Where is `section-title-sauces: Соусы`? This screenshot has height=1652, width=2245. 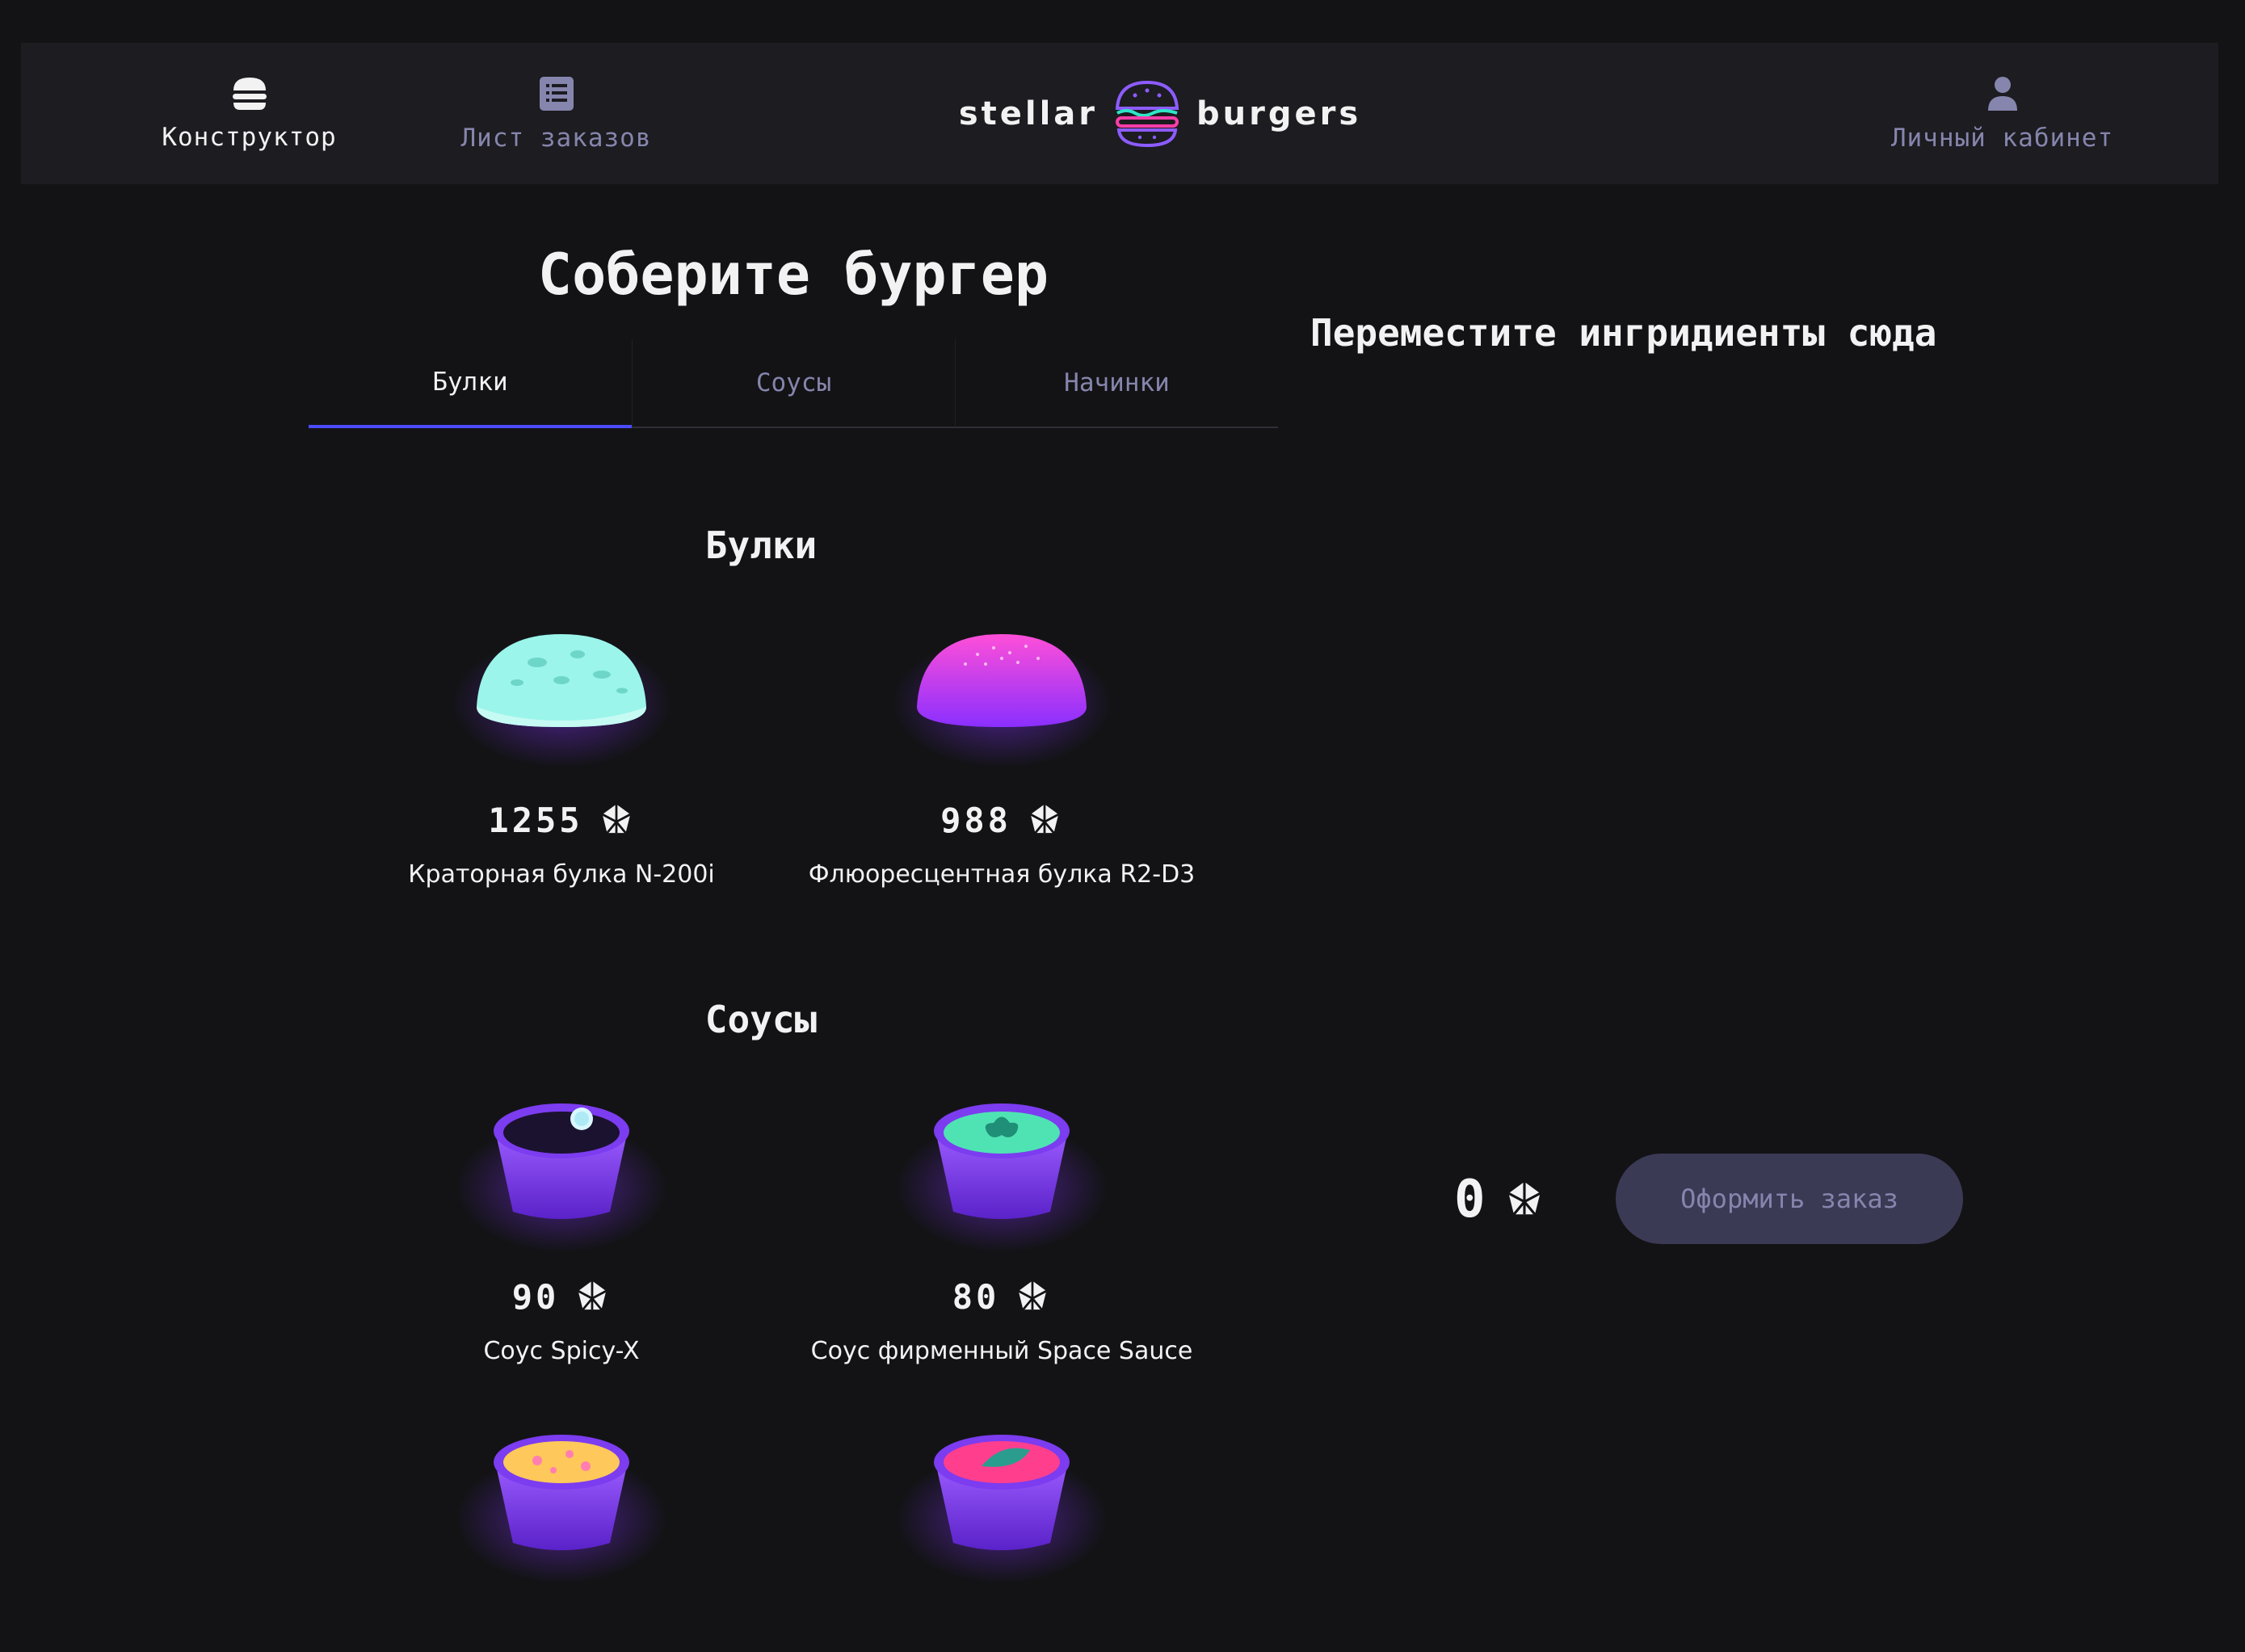
section-title-sauces: Соусы is located at coordinates (761, 1019).